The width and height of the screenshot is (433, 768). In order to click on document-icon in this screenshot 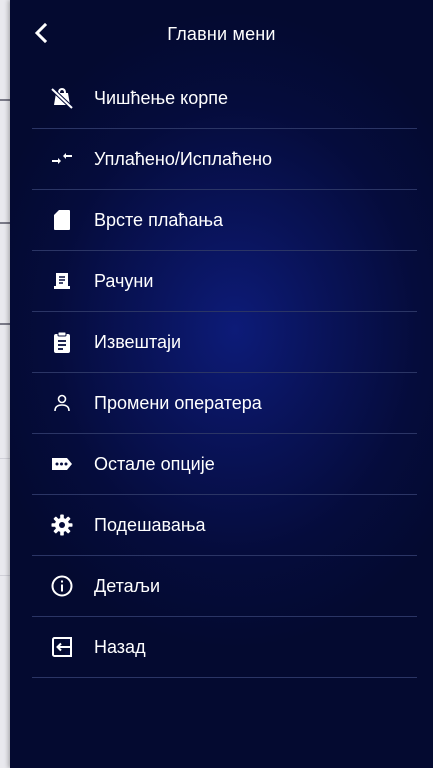, I will do `click(62, 220)`.